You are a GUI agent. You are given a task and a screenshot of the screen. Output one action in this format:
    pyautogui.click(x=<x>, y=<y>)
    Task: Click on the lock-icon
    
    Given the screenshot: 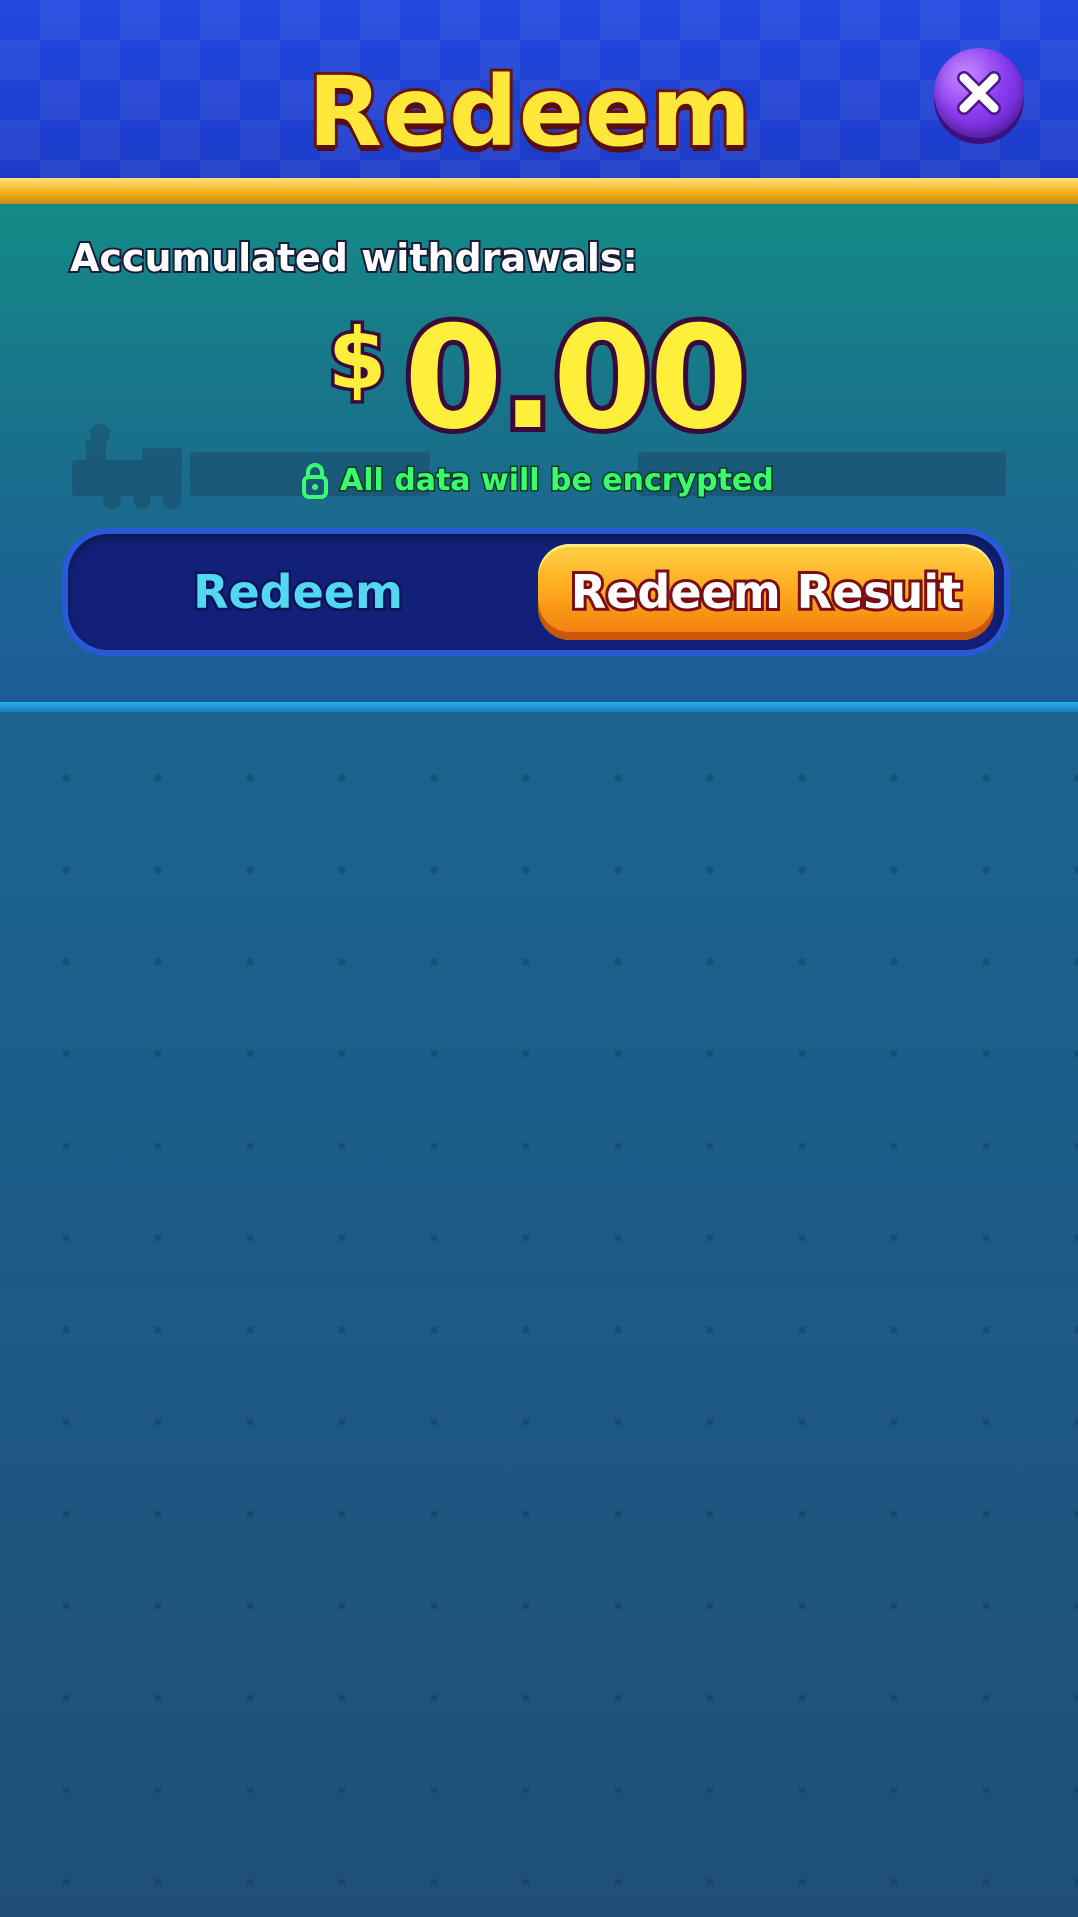 What is the action you would take?
    pyautogui.click(x=315, y=481)
    